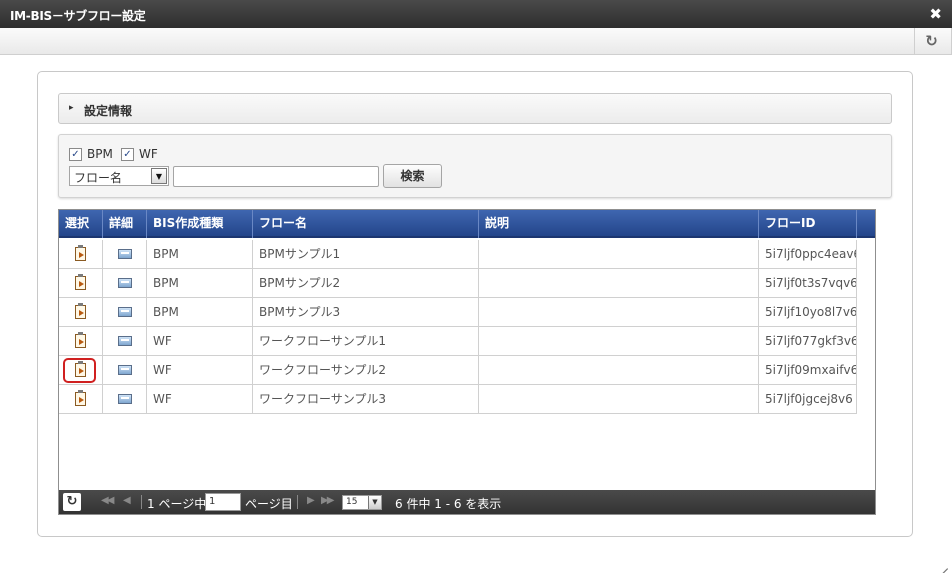 Image resolution: width=952 pixels, height=573 pixels. I want to click on bpm-checkbox: ✓, so click(75, 154).